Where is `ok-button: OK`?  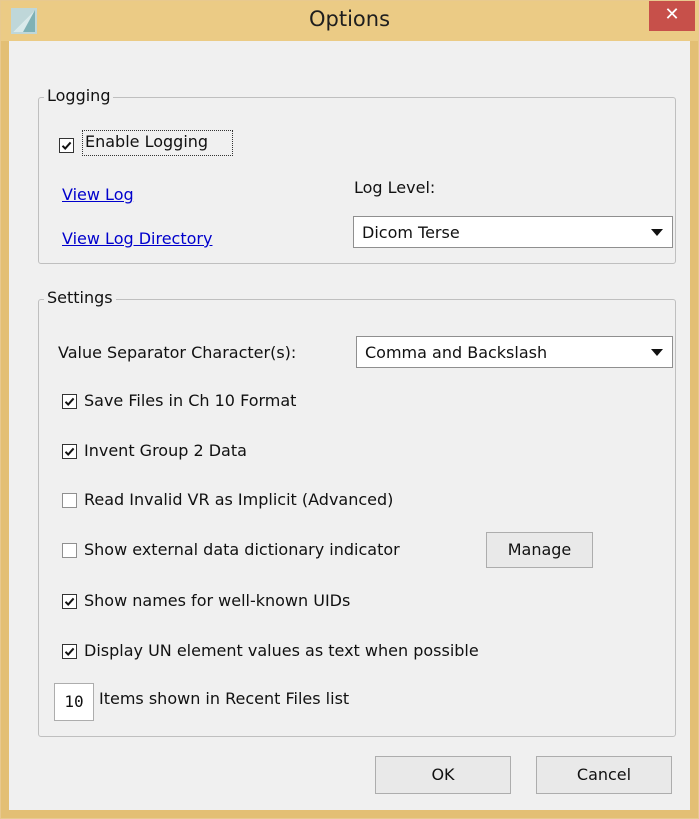 ok-button: OK is located at coordinates (443, 775).